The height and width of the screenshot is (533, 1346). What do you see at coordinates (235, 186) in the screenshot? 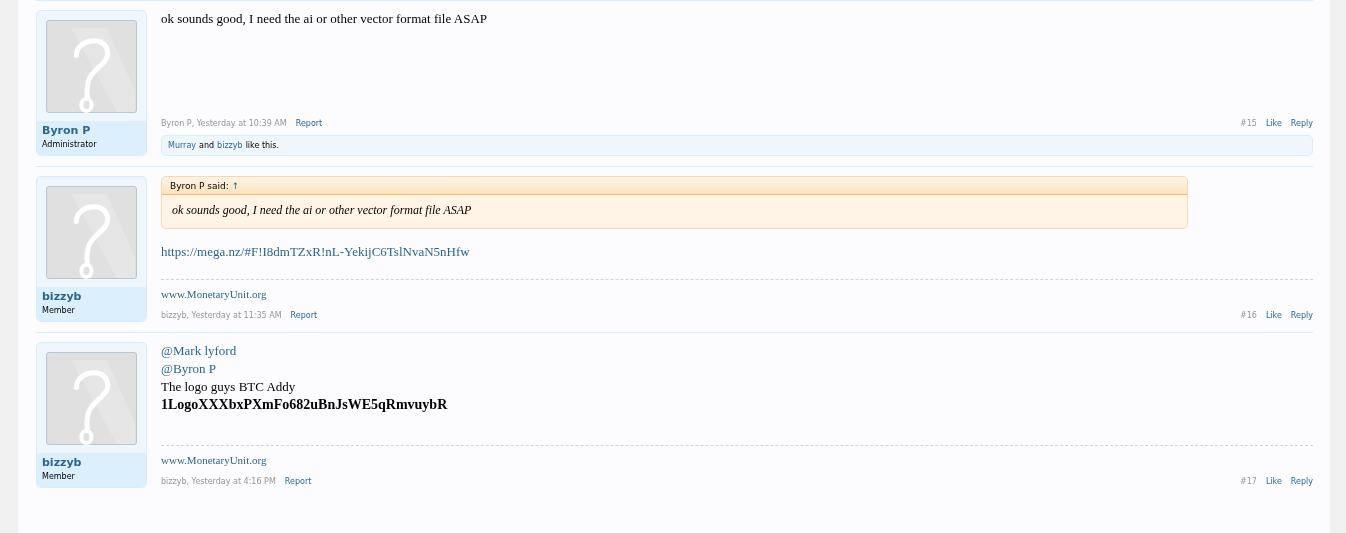
I see `jump-to-quote-link: ↑` at bounding box center [235, 186].